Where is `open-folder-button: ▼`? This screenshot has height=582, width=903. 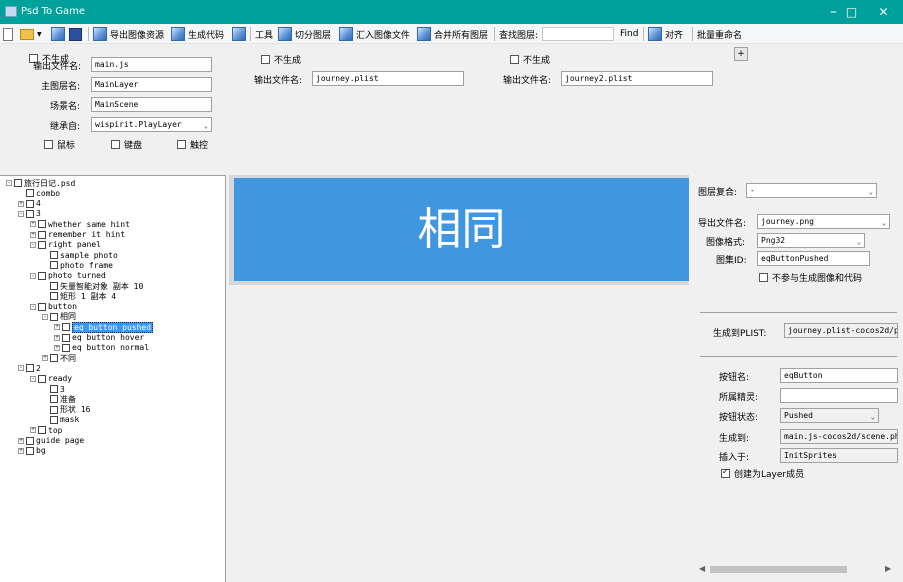
open-folder-button: ▼ is located at coordinates (31, 34).